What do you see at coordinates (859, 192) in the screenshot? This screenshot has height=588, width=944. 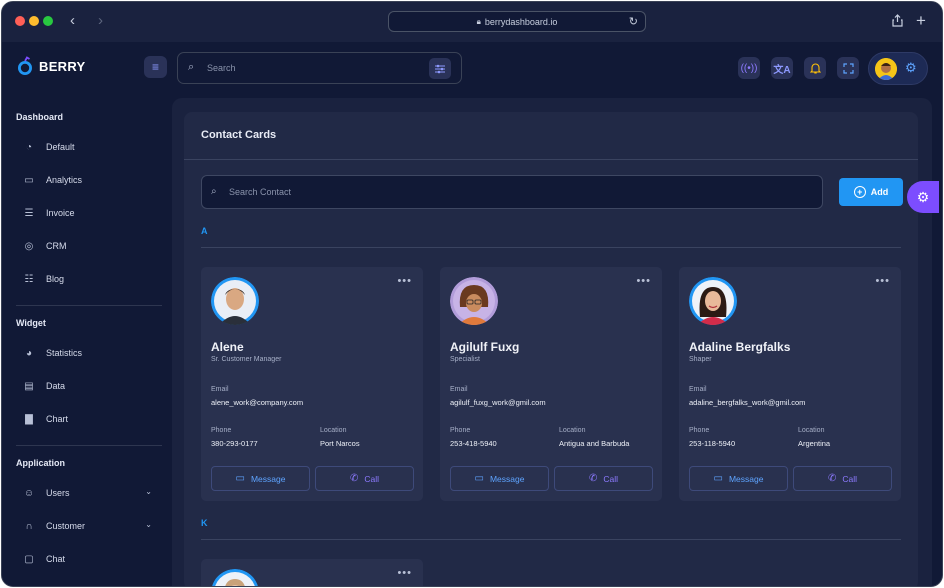 I see `plus-circle-icon: +` at bounding box center [859, 192].